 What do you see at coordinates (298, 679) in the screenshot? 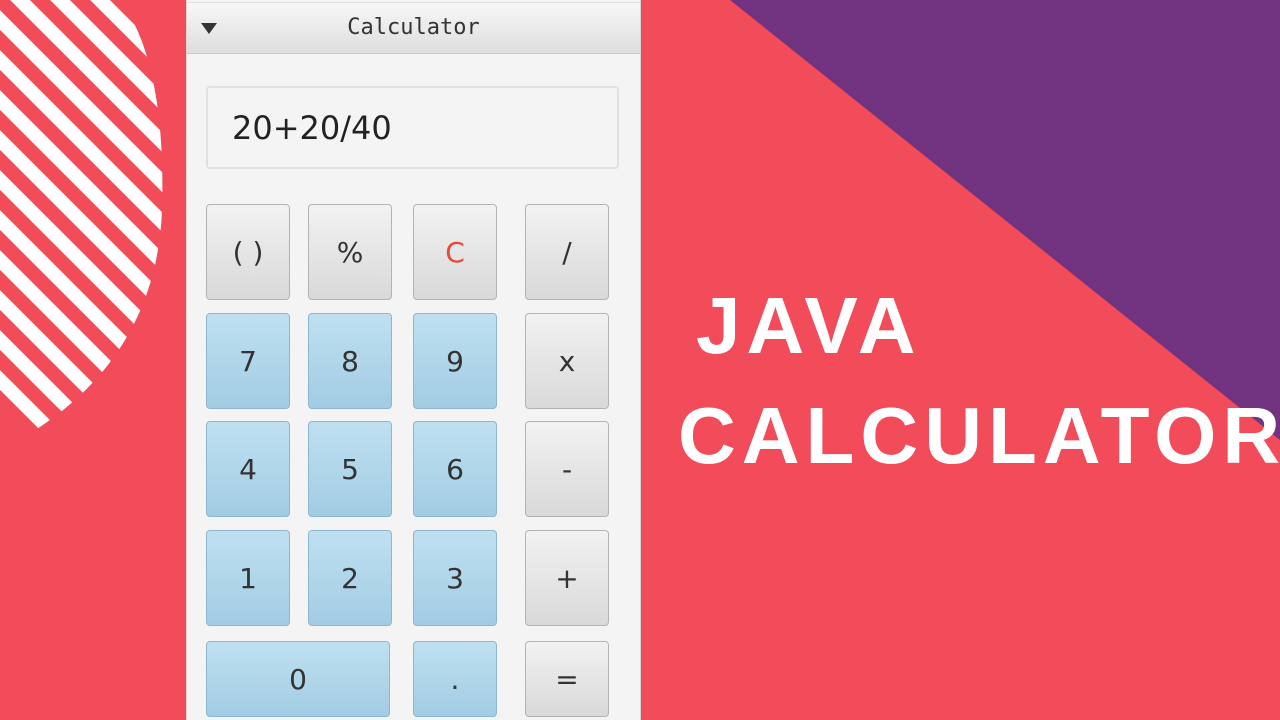
I see `digit-0-button: 0` at bounding box center [298, 679].